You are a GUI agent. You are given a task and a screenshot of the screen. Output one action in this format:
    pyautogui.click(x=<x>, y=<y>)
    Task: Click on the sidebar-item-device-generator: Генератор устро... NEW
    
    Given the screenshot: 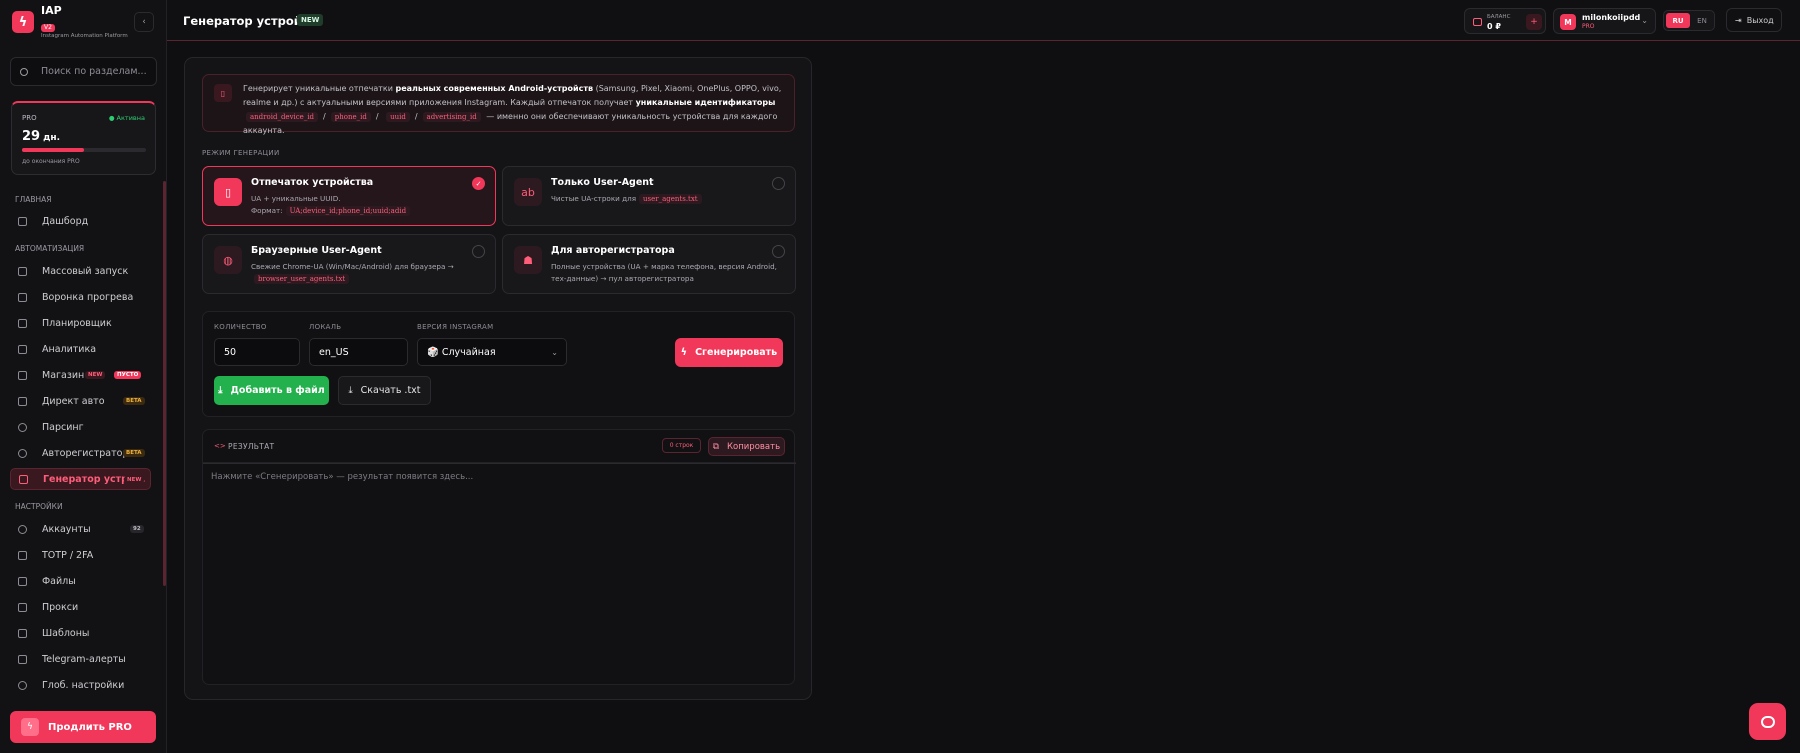 What is the action you would take?
    pyautogui.click(x=80, y=479)
    